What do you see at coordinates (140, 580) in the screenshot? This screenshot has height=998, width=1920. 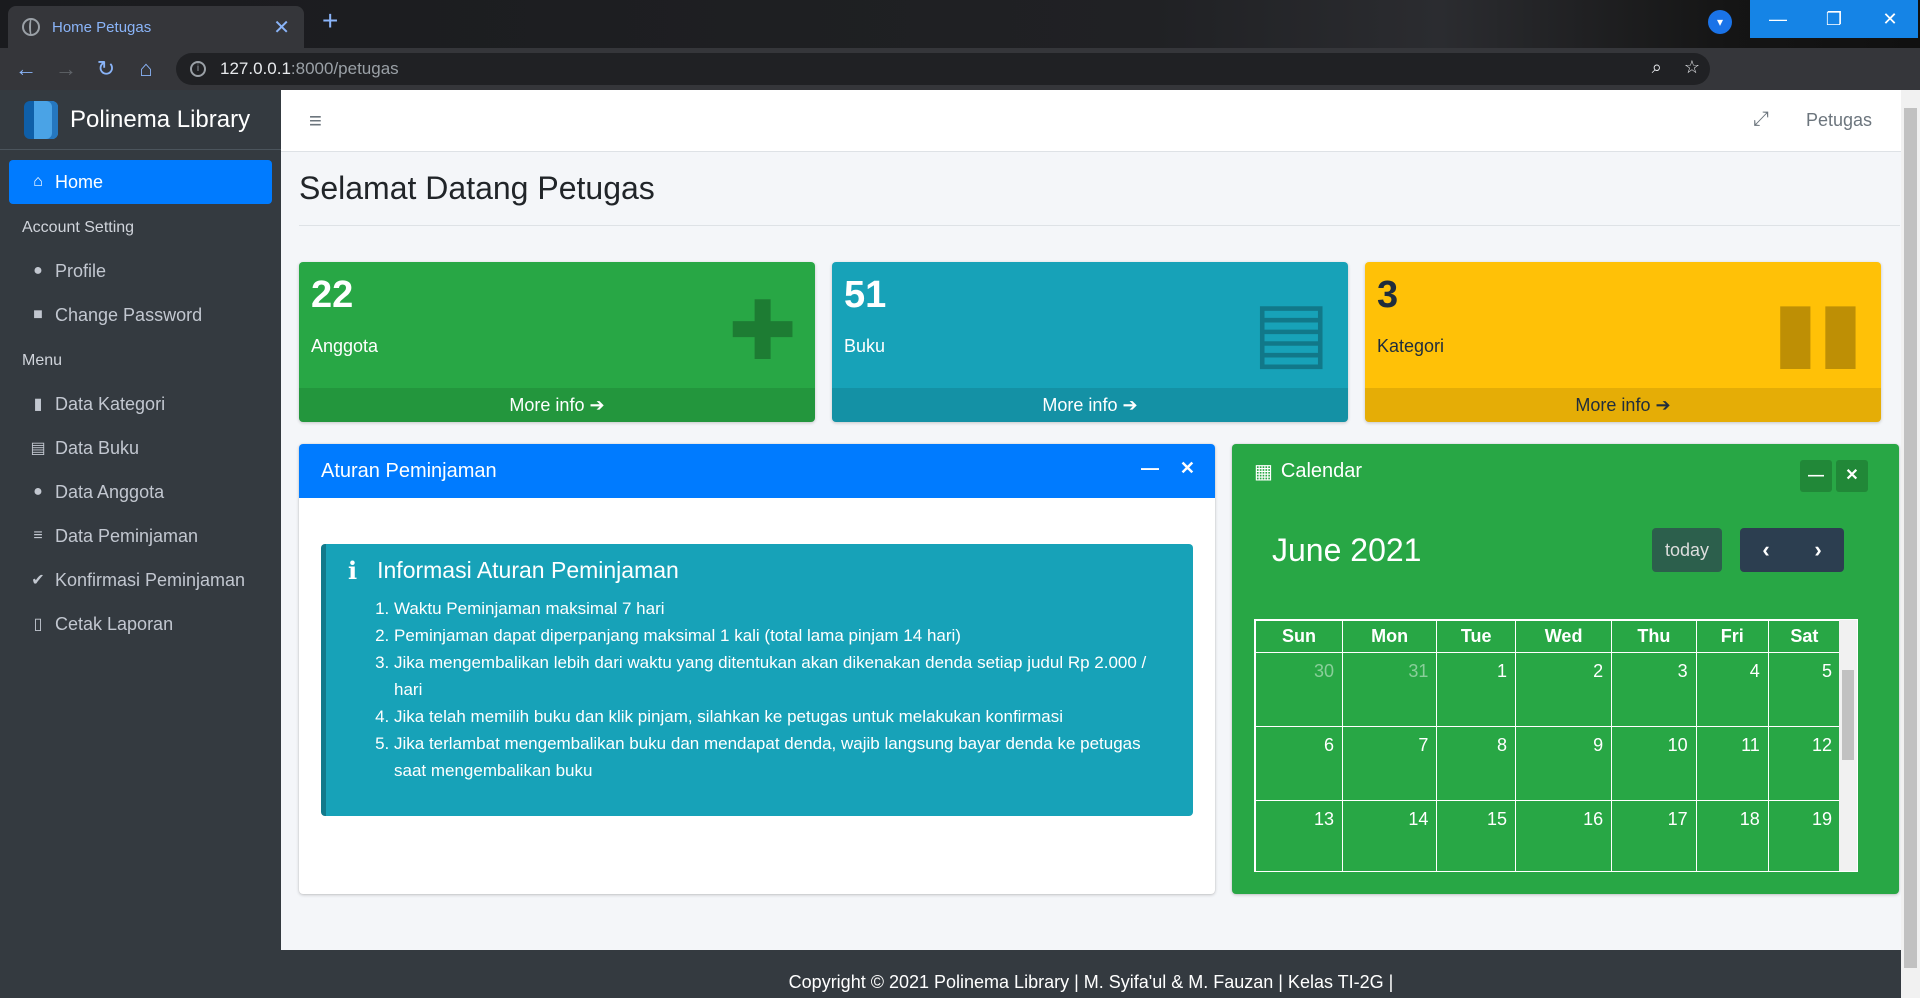 I see `sidebar-item-konfirmasi-peminjaman: ✔ Konfirmasi Peminjaman` at bounding box center [140, 580].